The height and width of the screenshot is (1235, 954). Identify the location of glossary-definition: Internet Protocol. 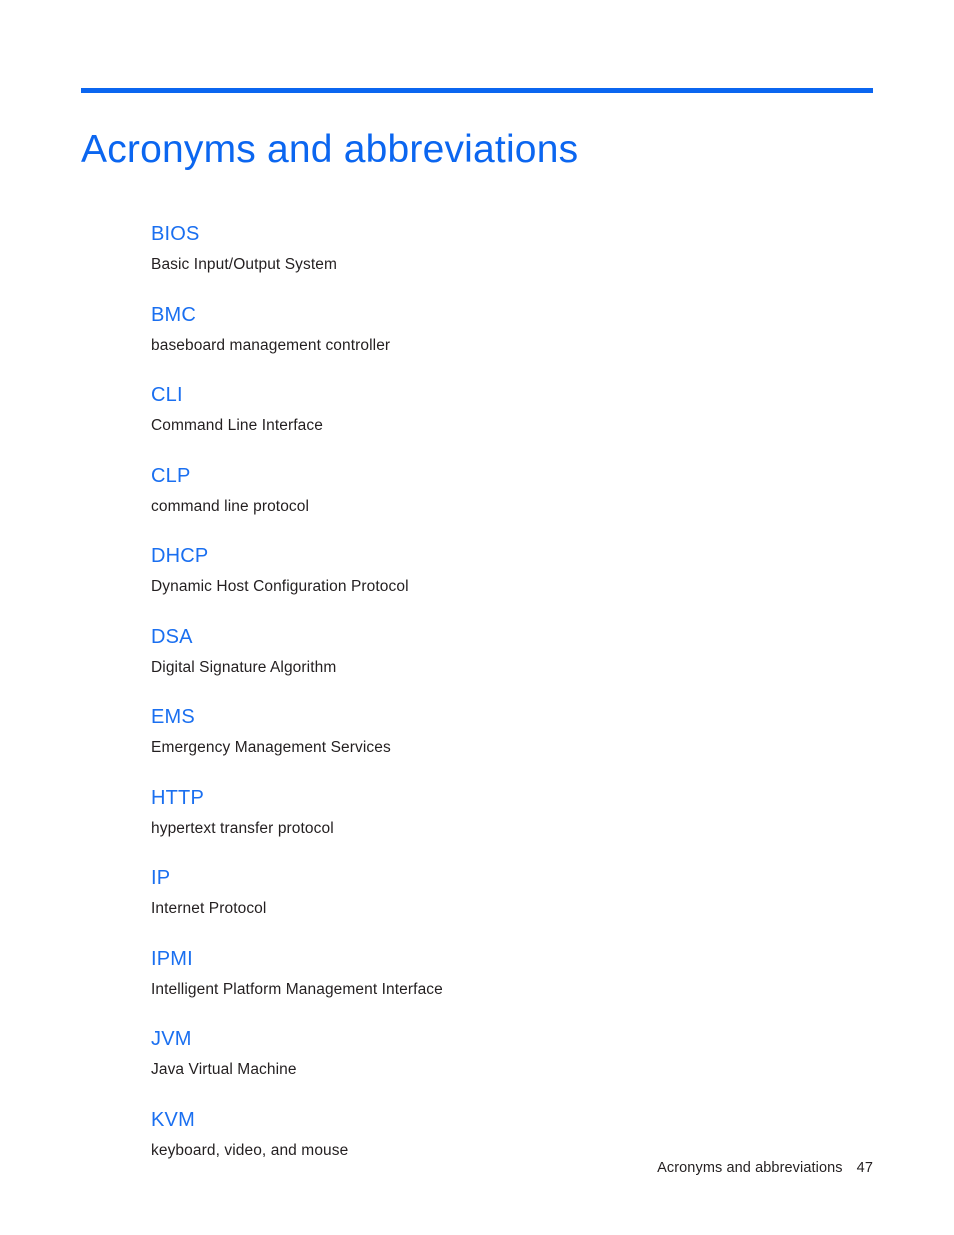
(209, 908).